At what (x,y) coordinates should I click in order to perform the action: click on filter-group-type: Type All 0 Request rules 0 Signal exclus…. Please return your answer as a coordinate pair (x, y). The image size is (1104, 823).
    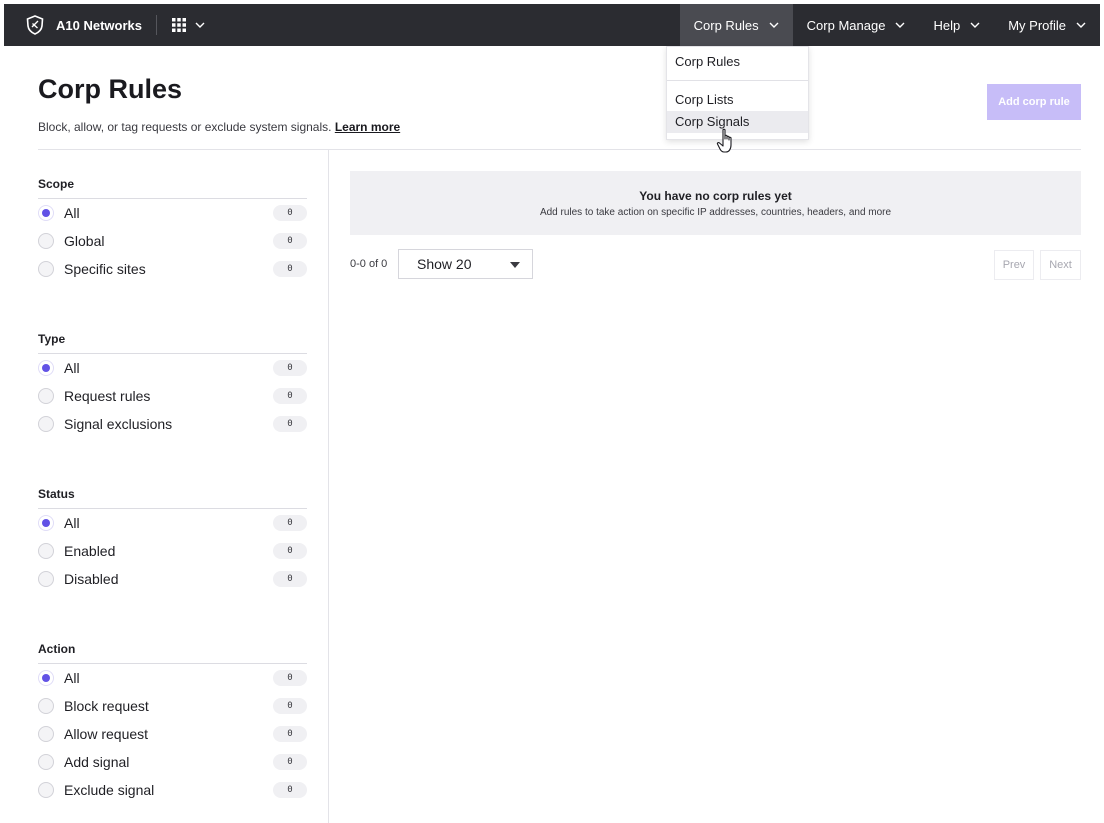
    Looking at the image, I should click on (172, 385).